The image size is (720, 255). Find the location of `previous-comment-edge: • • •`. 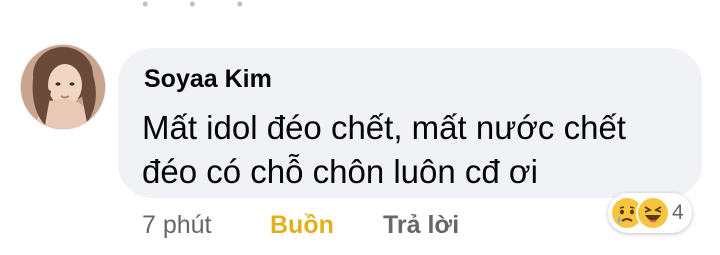

previous-comment-edge: • • • is located at coordinates (201, 7).